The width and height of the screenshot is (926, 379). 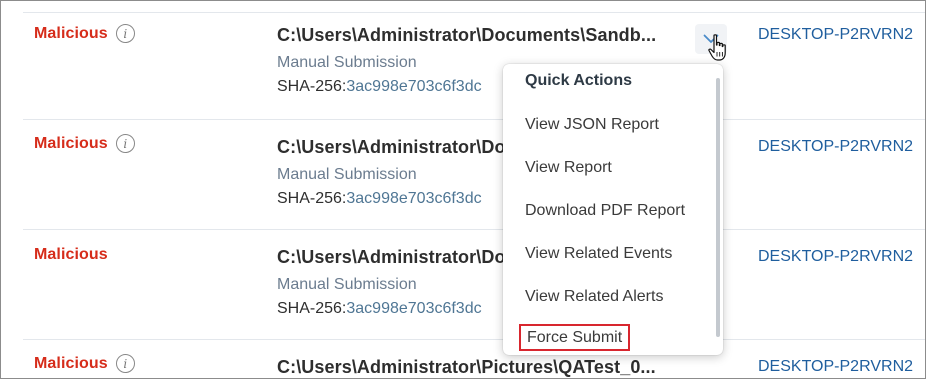 What do you see at coordinates (578, 80) in the screenshot?
I see `menu-header: Quick Actions` at bounding box center [578, 80].